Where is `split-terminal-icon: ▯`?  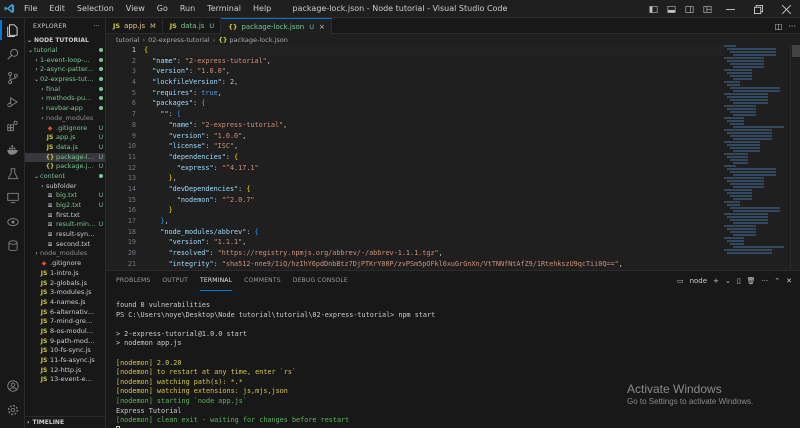
split-terminal-icon: ▯ is located at coordinates (739, 281).